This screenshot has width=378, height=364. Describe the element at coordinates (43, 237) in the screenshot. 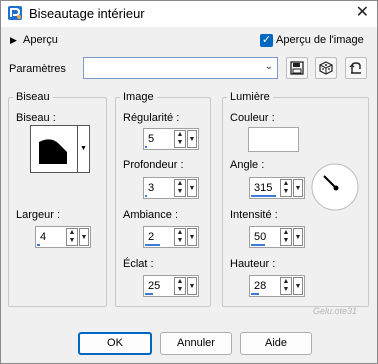

I see `biseau-width-value: 4` at that location.